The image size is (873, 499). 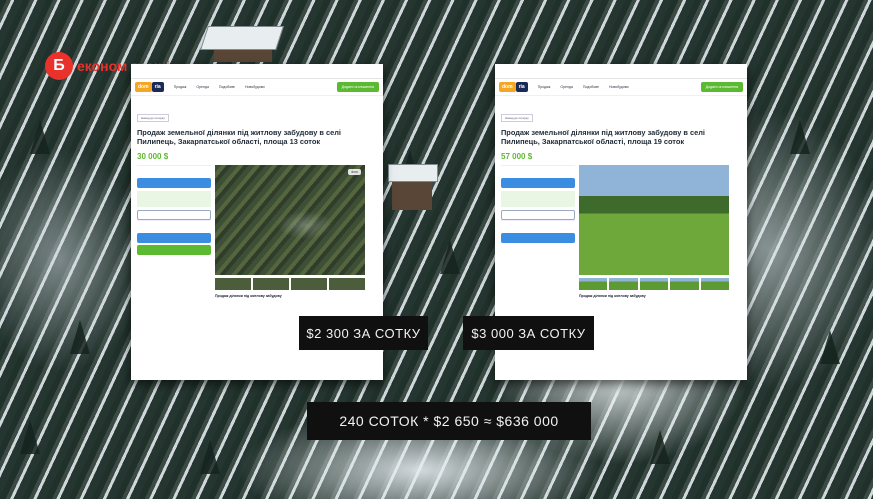 What do you see at coordinates (153, 156) in the screenshot?
I see `price-value: 30 000 $` at bounding box center [153, 156].